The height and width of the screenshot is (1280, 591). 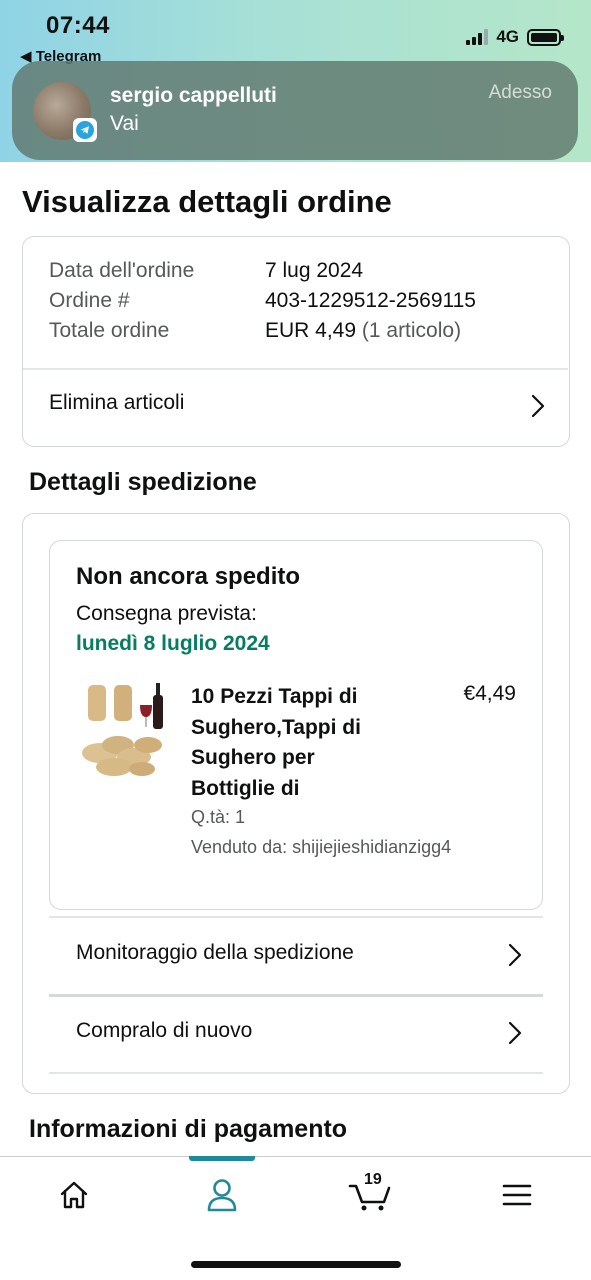 I want to click on expected-delivery-date: lunedì 8 luglio 2024, so click(x=173, y=643).